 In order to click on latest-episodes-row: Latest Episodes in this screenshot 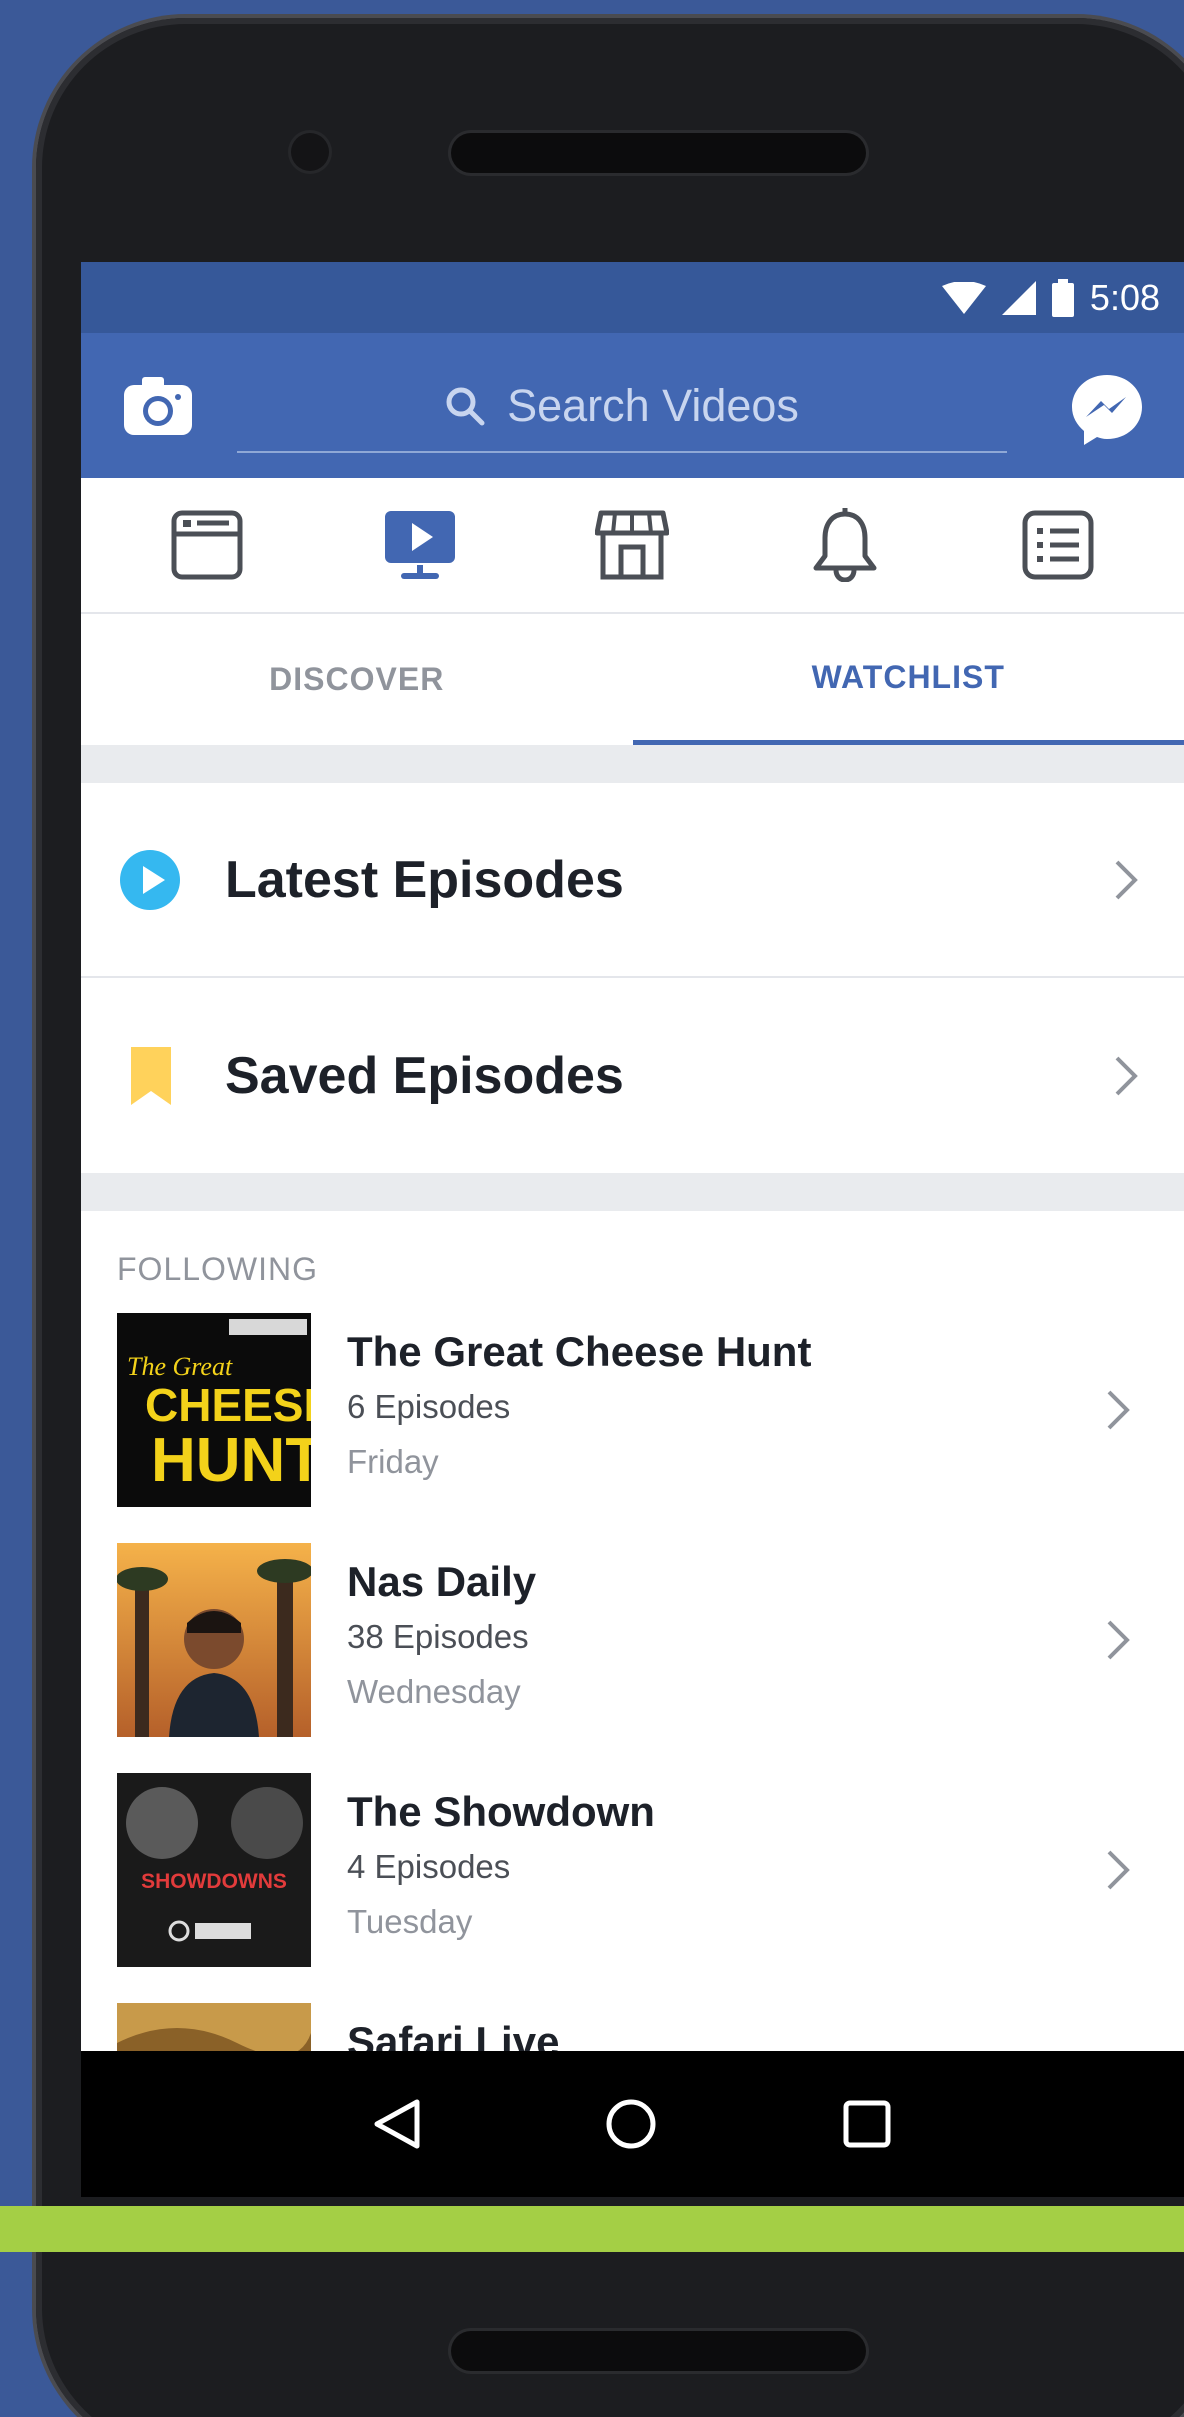, I will do `click(632, 880)`.